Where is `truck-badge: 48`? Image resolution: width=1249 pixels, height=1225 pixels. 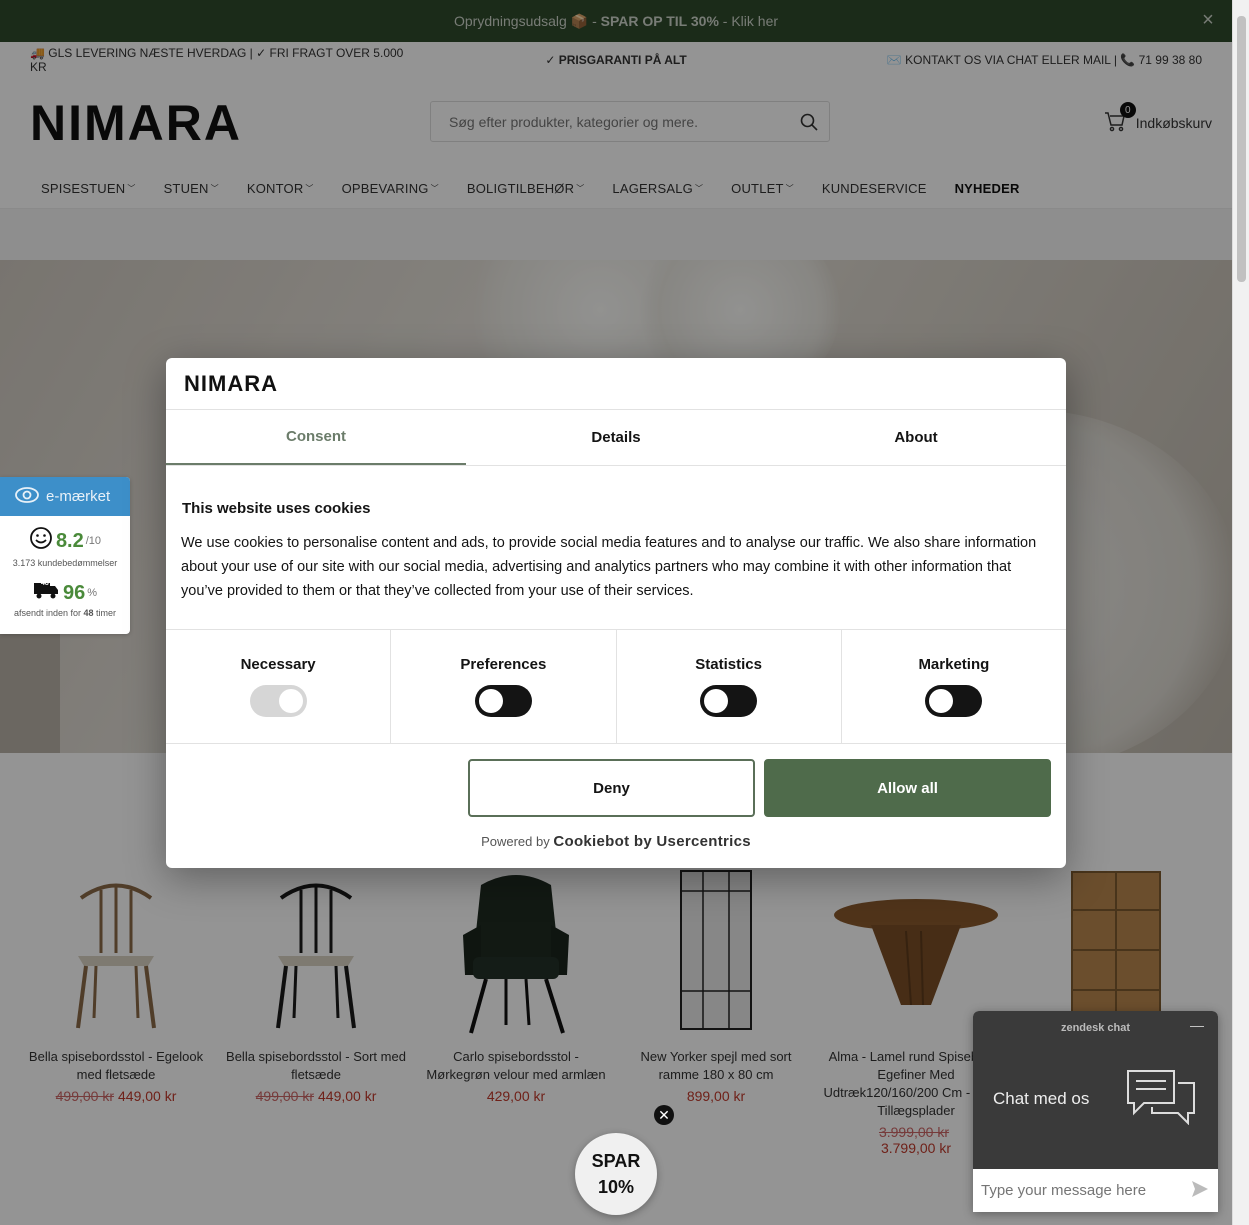
truck-badge: 48 is located at coordinates (44, 583).